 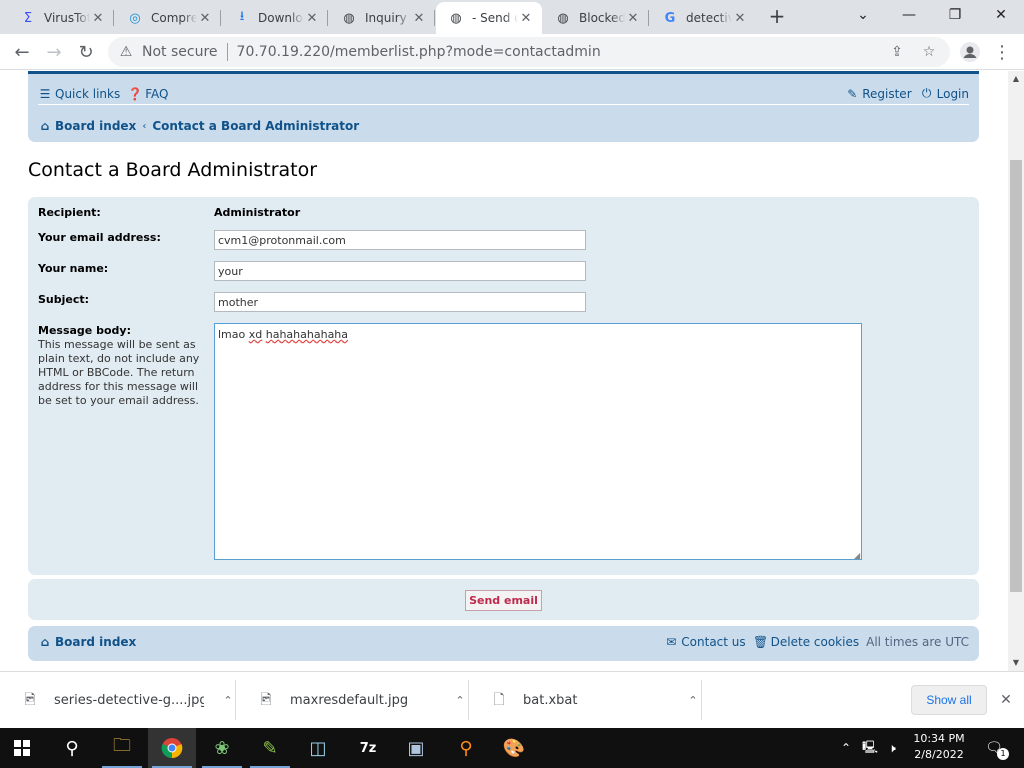 What do you see at coordinates (858, 556) in the screenshot?
I see `resize-grip-icon: ◢` at bounding box center [858, 556].